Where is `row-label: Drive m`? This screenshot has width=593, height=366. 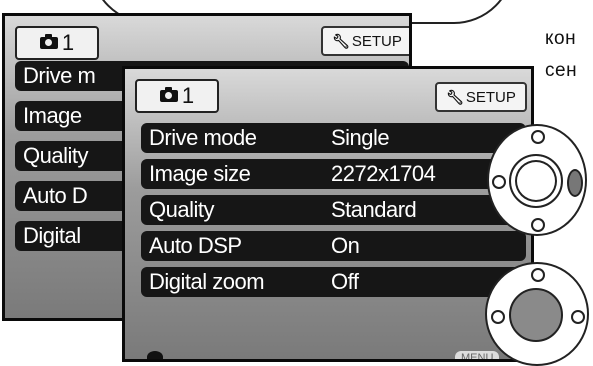 row-label: Drive m is located at coordinates (59, 75).